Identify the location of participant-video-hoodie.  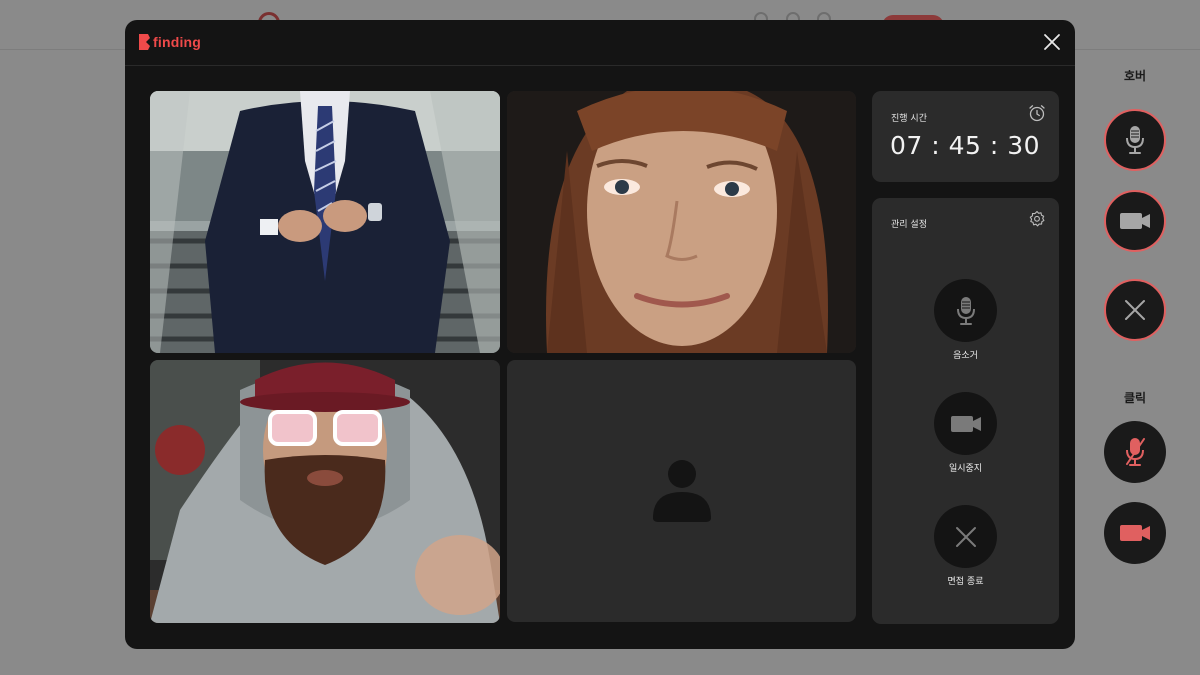
(325, 491).